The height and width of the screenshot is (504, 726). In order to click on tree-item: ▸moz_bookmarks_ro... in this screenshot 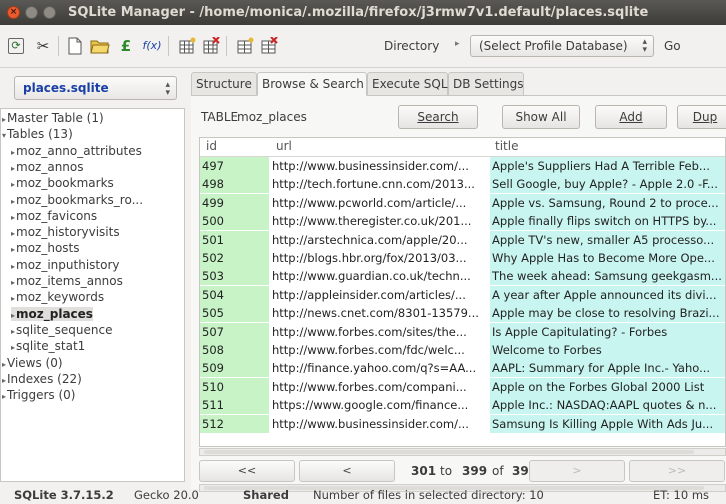, I will do `click(77, 200)`.